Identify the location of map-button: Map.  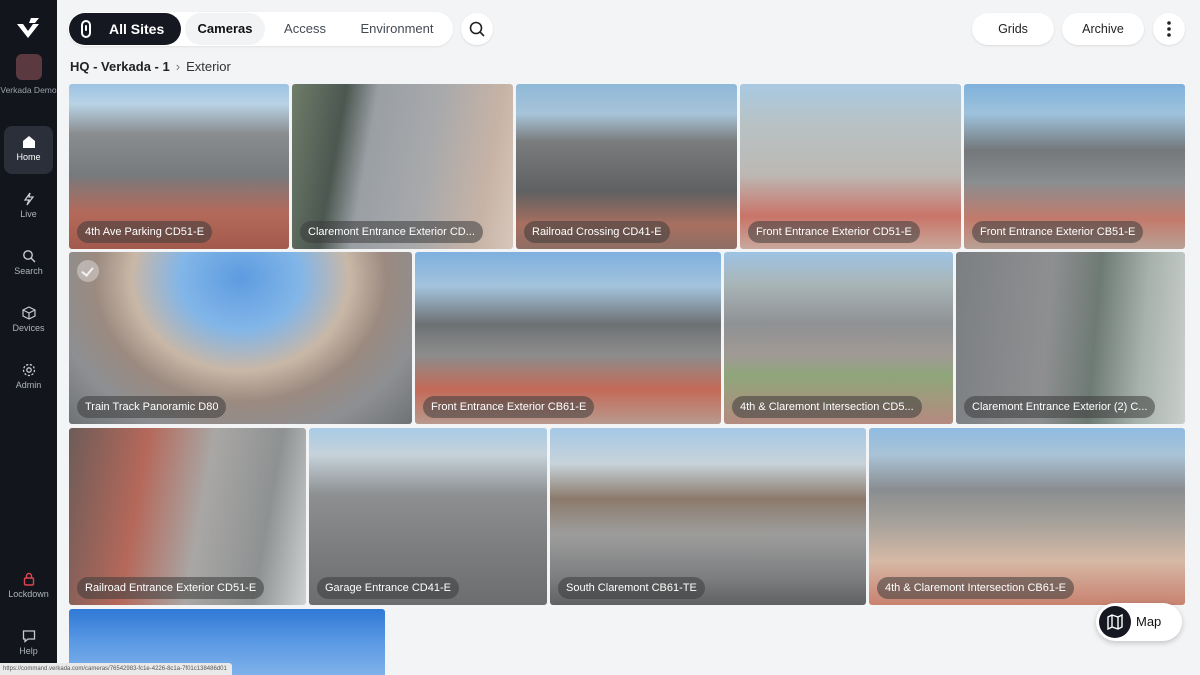
(1139, 622).